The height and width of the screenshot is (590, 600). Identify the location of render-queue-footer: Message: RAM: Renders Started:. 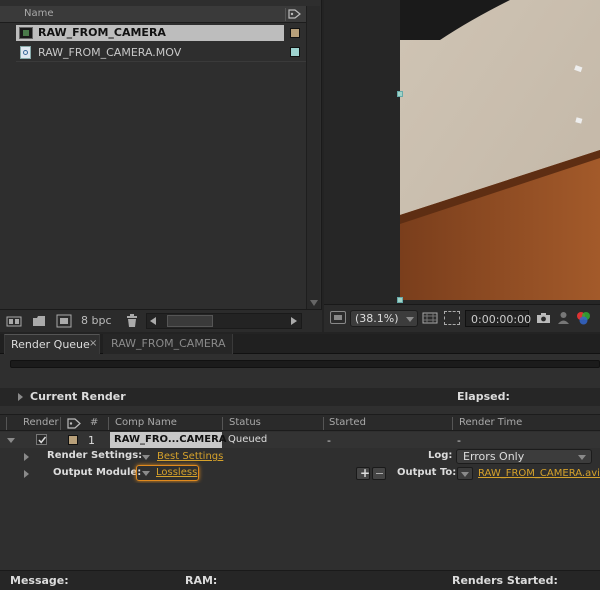
(300, 580).